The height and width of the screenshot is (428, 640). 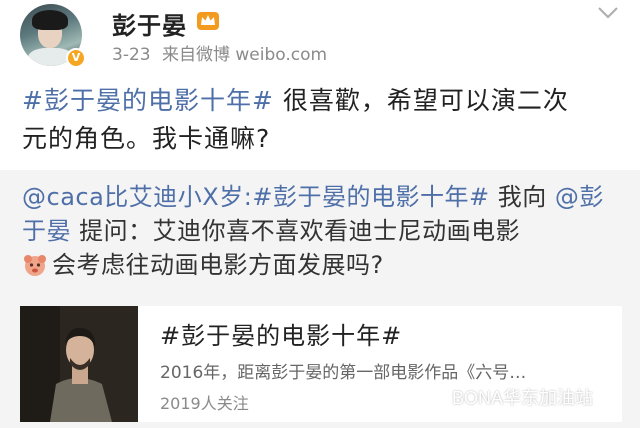 I want to click on emoji-icon, so click(x=35, y=265).